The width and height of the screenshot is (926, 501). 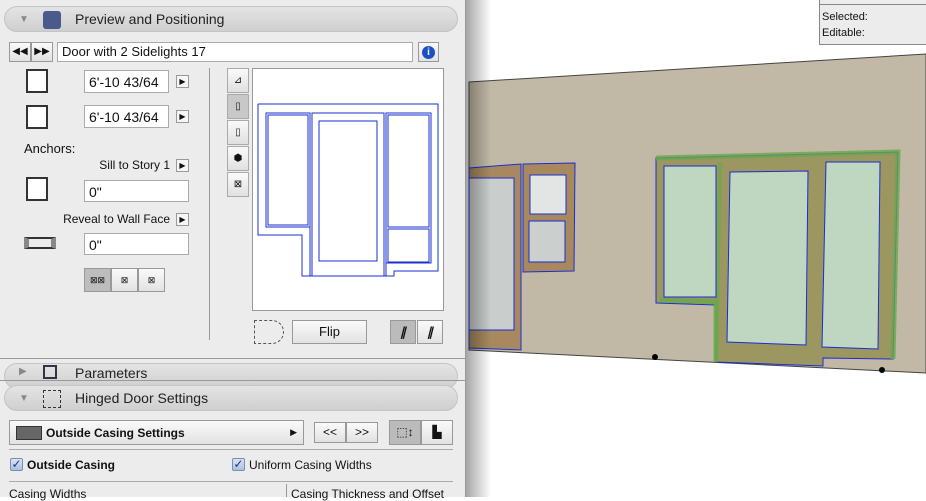 What do you see at coordinates (238, 80) in the screenshot?
I see `view-tab-plan: ⊿` at bounding box center [238, 80].